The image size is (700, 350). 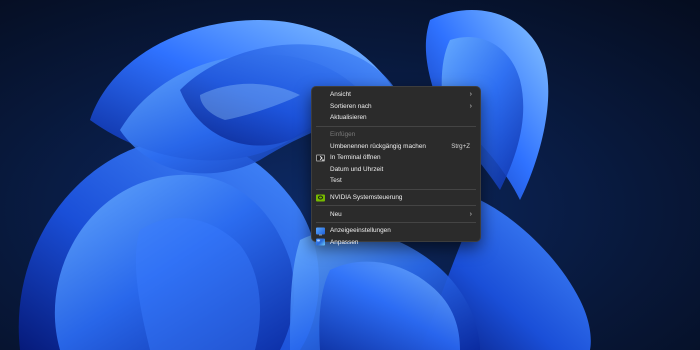 I want to click on menu-item-nvidia-systemsteuerung: NVIDIA Systemsteuerung, so click(x=396, y=198).